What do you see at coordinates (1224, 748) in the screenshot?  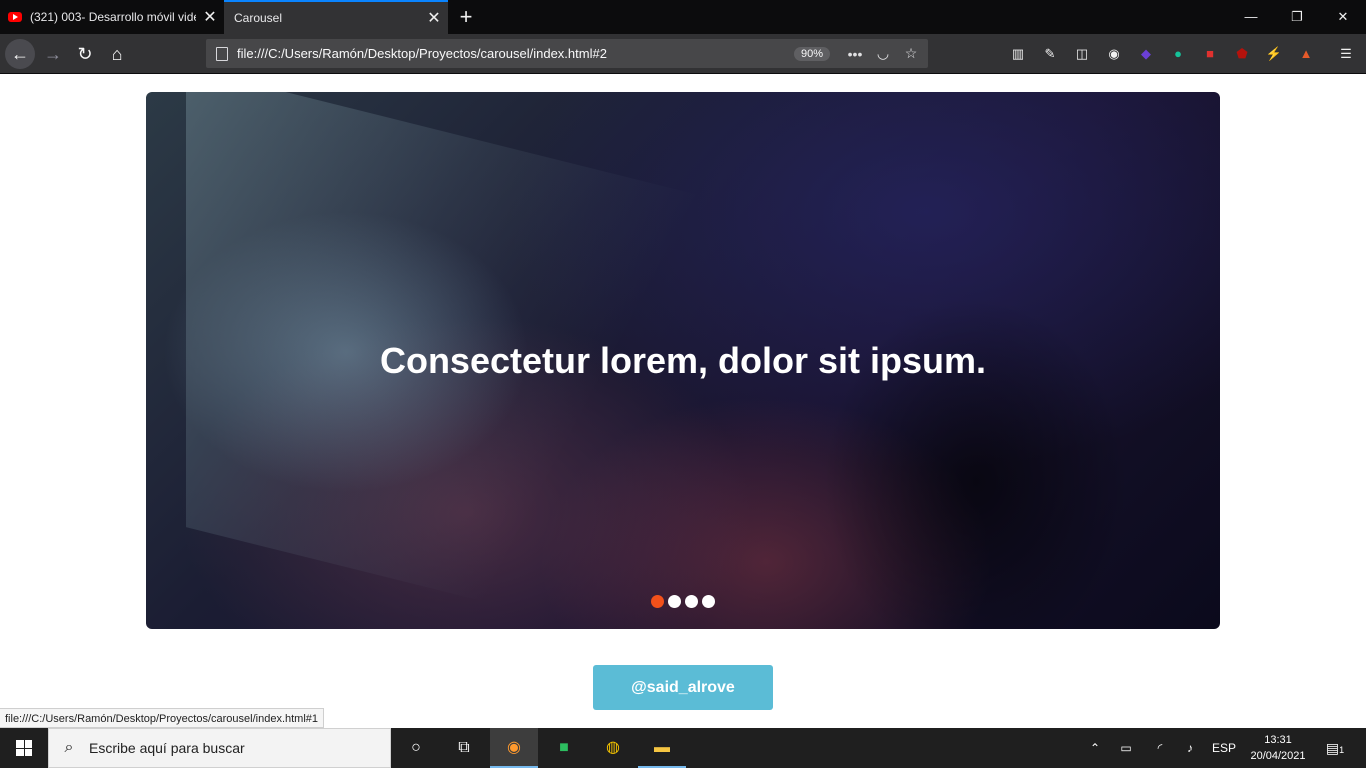 I see `language-indicator: ESP` at bounding box center [1224, 748].